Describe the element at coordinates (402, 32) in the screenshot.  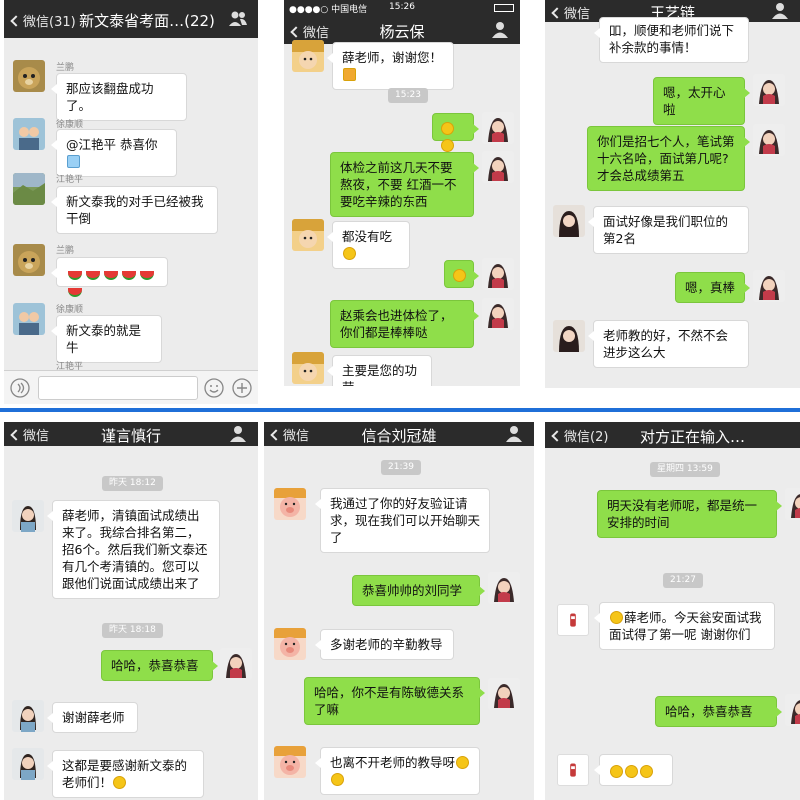
I see `chat-title: 杨云保` at that location.